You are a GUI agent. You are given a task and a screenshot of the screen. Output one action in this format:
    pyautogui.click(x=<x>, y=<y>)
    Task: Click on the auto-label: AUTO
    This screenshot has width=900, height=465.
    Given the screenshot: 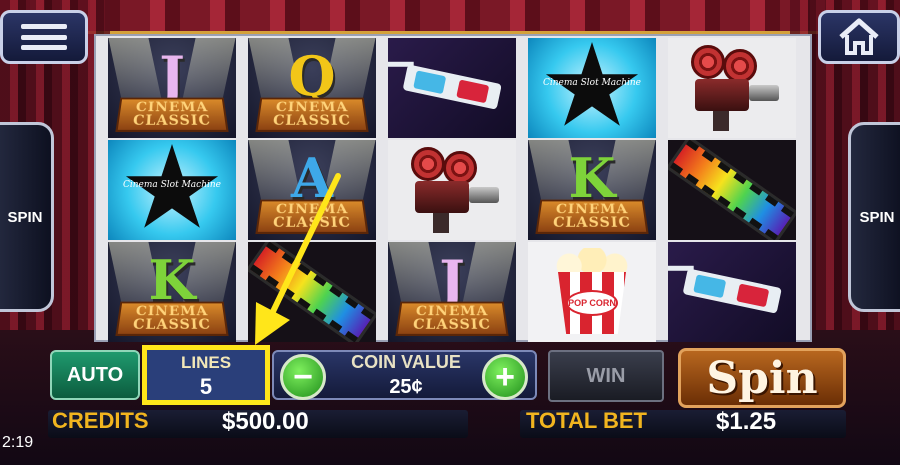 What is the action you would take?
    pyautogui.click(x=95, y=374)
    